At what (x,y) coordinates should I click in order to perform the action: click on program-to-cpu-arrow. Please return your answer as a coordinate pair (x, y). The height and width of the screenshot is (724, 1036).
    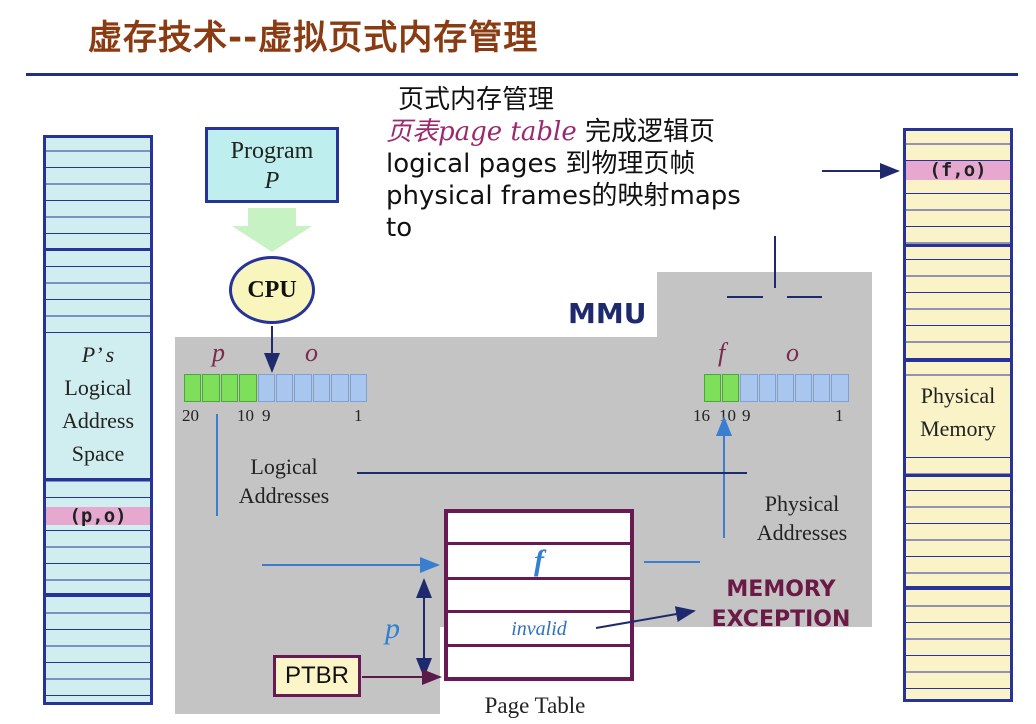
    Looking at the image, I should click on (272, 230).